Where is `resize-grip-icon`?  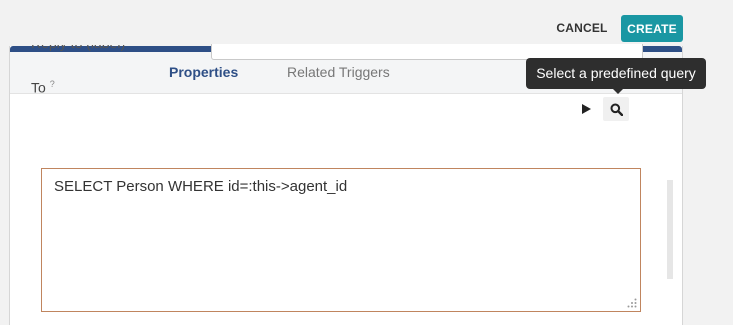
resize-grip-icon is located at coordinates (632, 303).